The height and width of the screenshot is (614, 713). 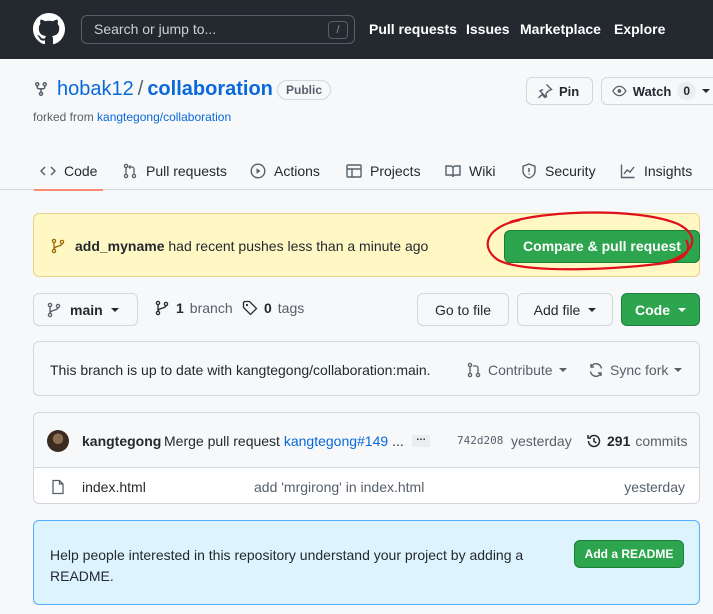 What do you see at coordinates (211, 308) in the screenshot?
I see `branch-word: branch` at bounding box center [211, 308].